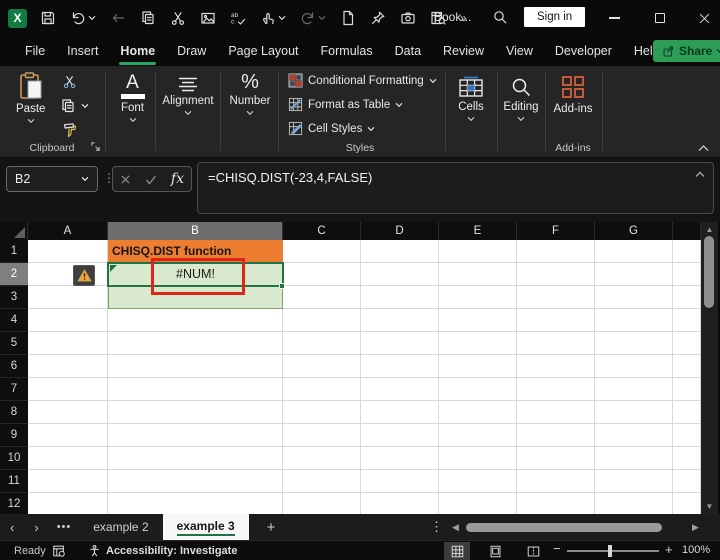 This screenshot has height=560, width=720. What do you see at coordinates (471, 99) in the screenshot?
I see `cells-menu-button: Cells` at bounding box center [471, 99].